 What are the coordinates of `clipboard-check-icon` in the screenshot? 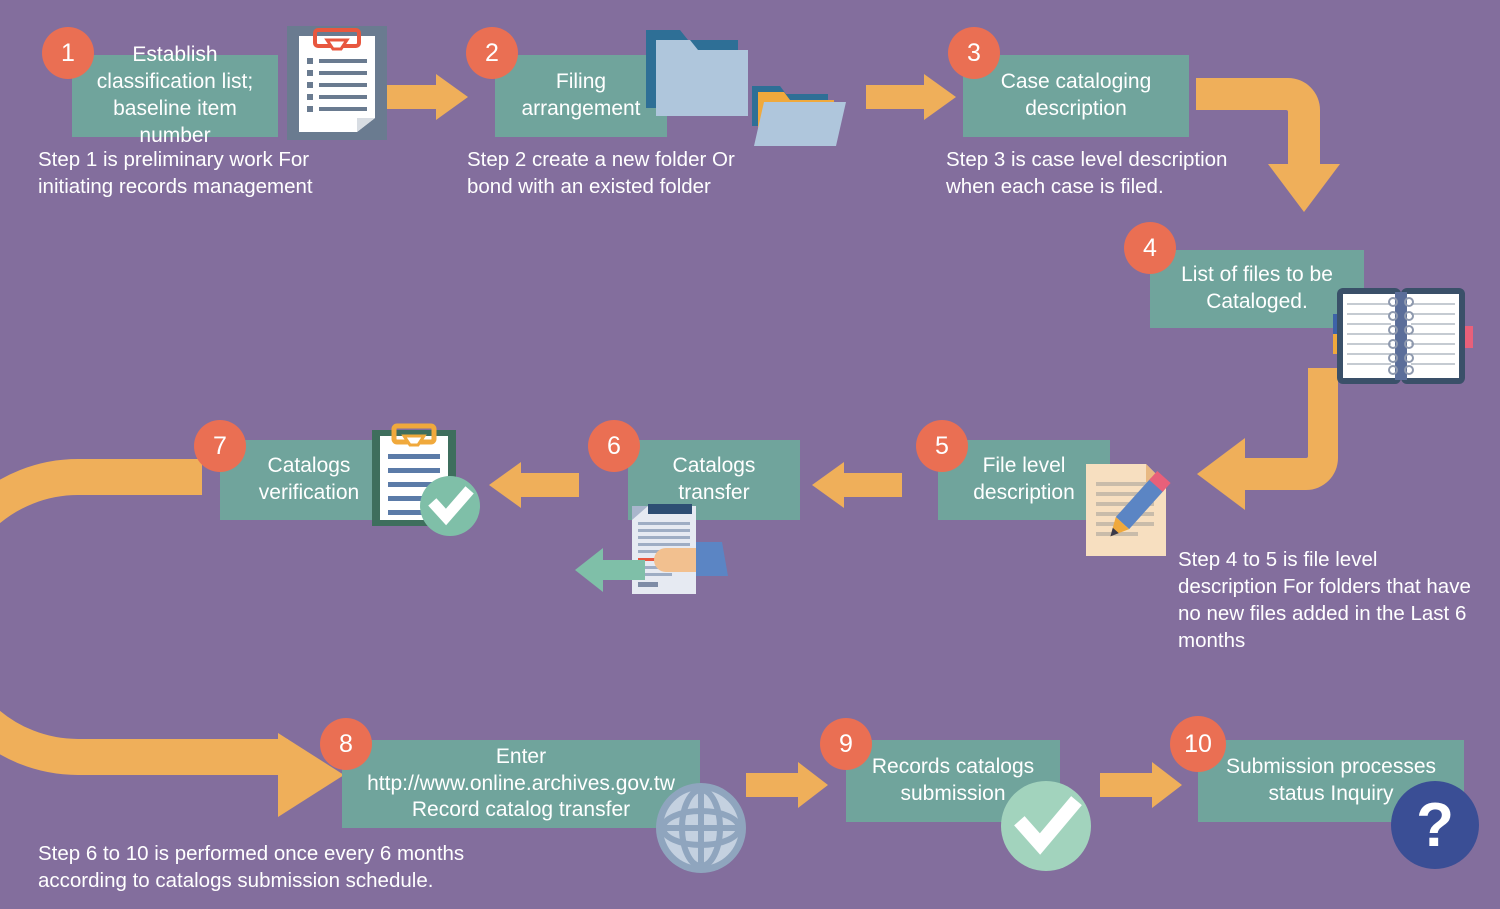 It's located at (425, 480).